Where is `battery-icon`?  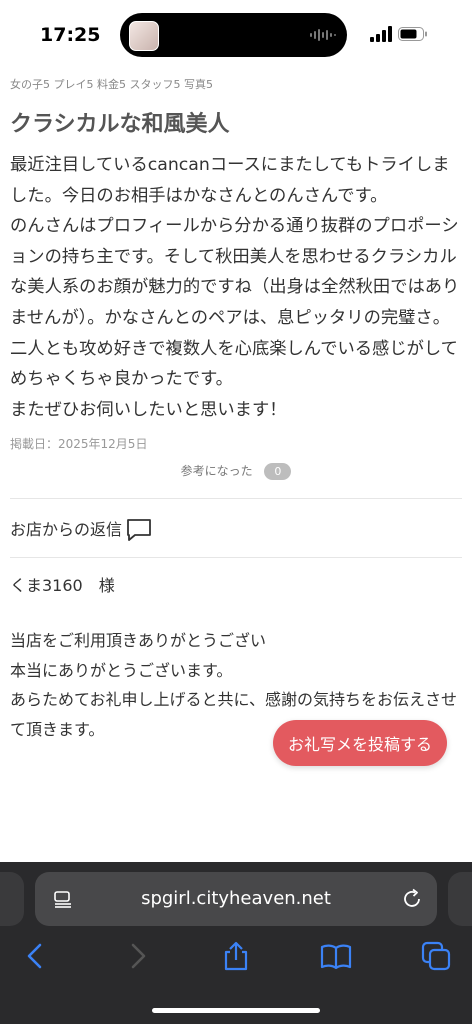
battery-icon is located at coordinates (412, 34).